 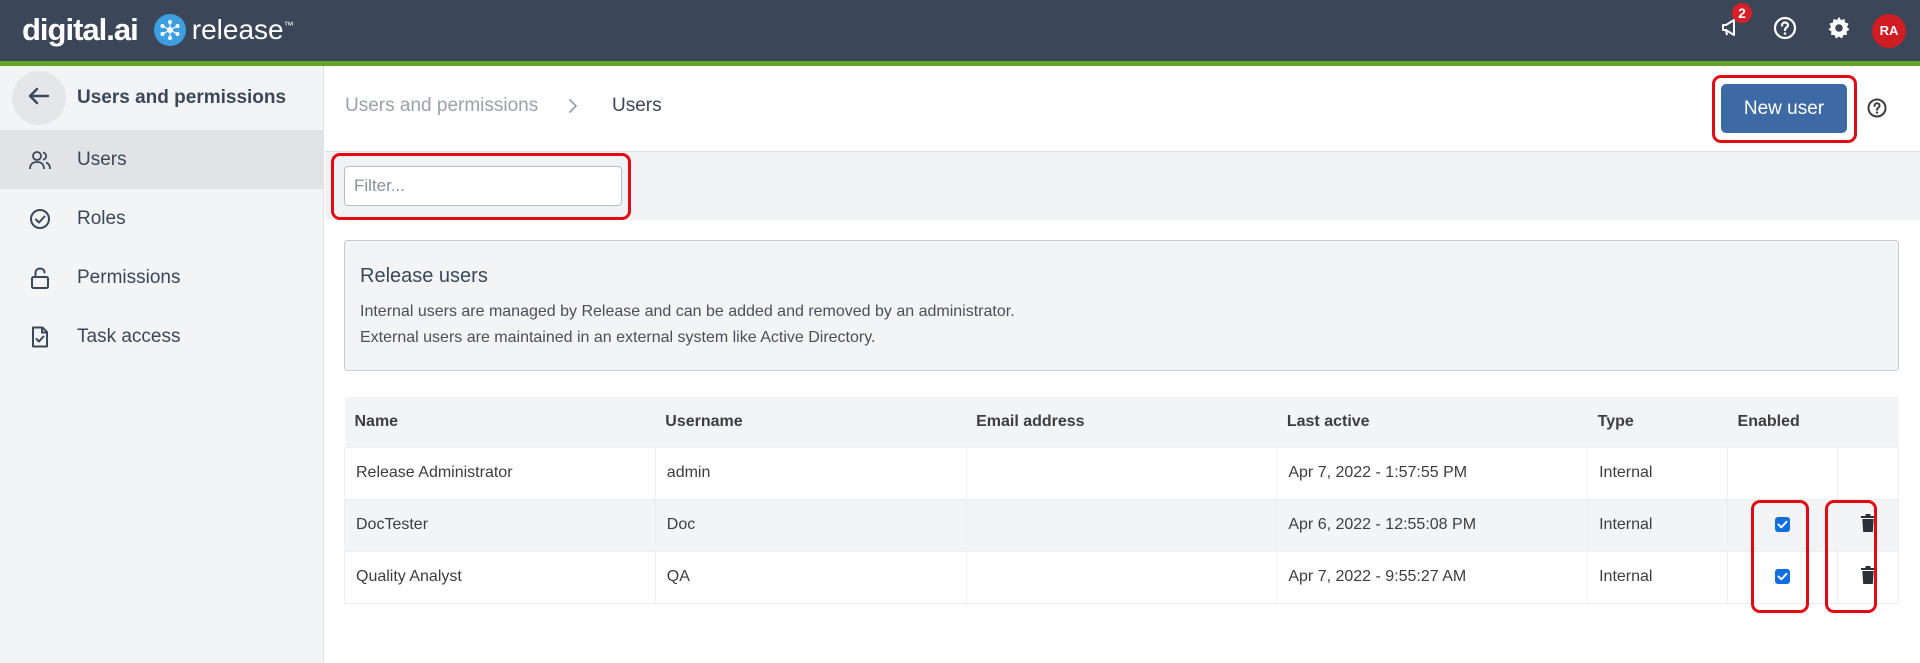 What do you see at coordinates (441, 106) in the screenshot?
I see `breadcrumb-parent-link: Users and permissions` at bounding box center [441, 106].